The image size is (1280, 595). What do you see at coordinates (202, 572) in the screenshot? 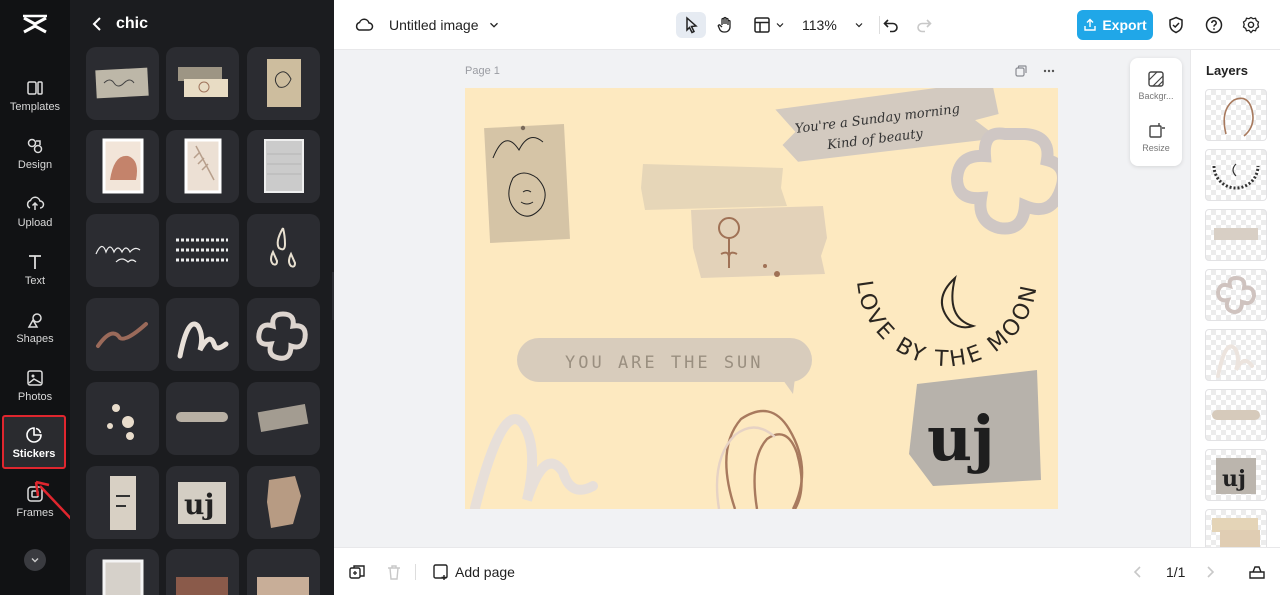
I see `sticker-brown-paper` at bounding box center [202, 572].